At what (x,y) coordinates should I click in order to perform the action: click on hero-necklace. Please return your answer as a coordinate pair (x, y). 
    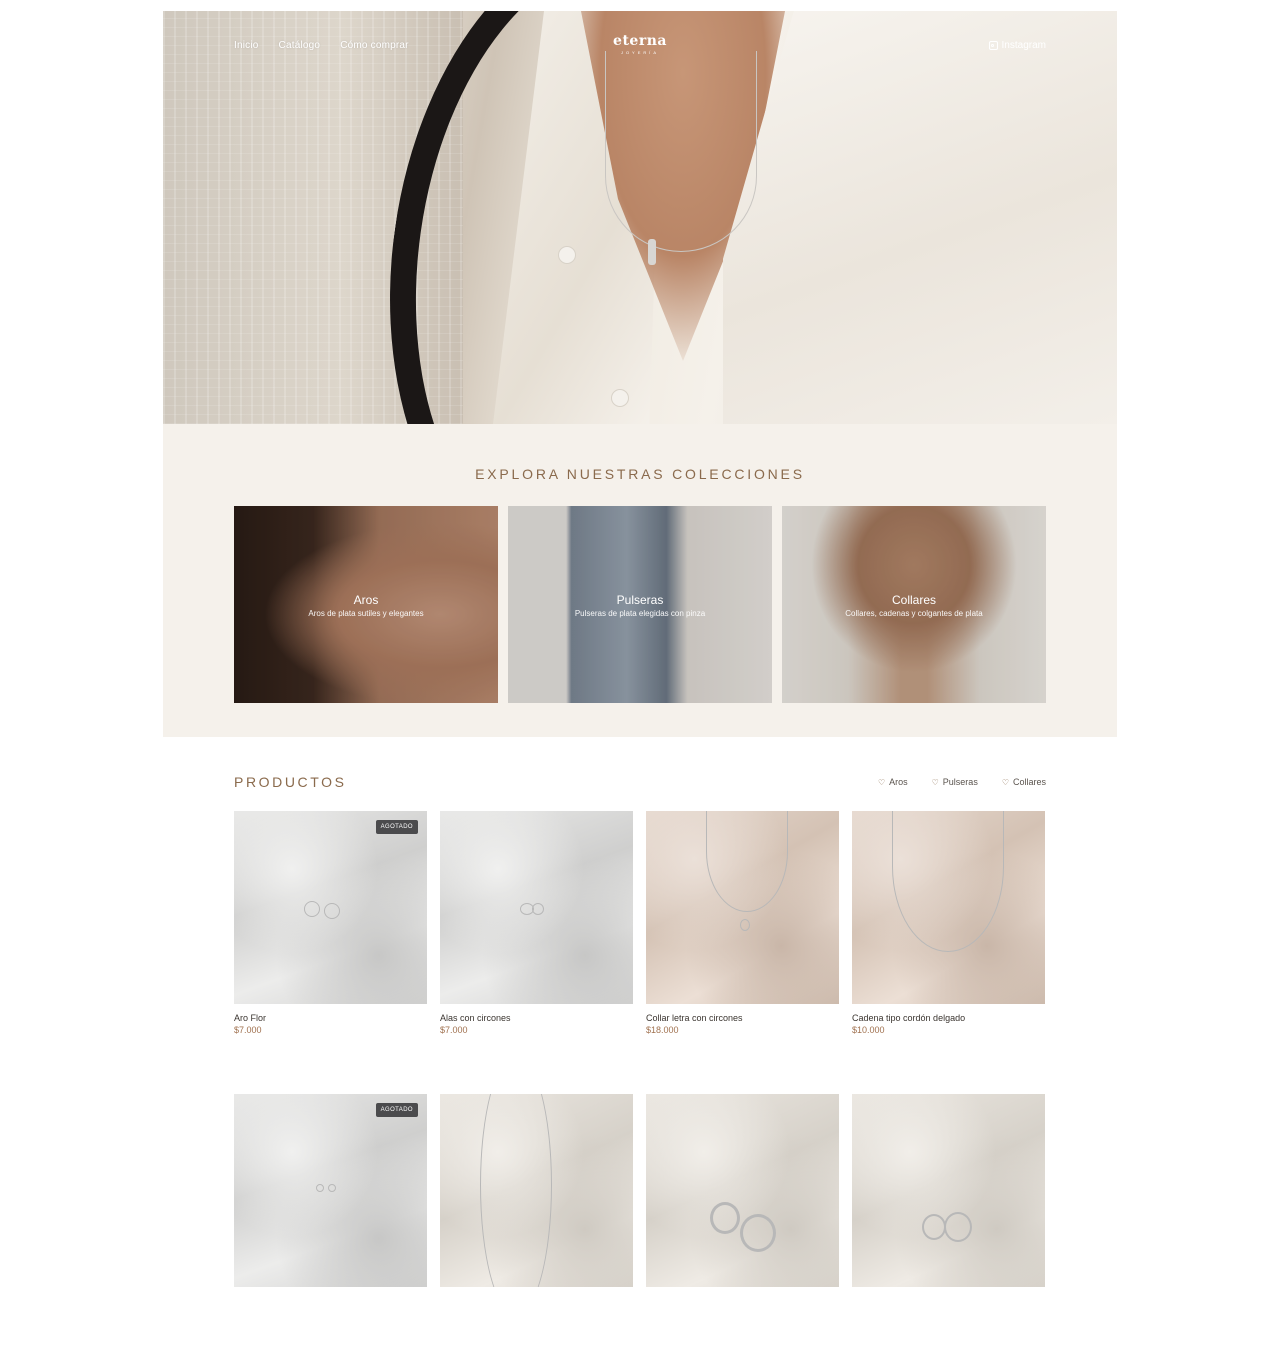
    Looking at the image, I should click on (681, 151).